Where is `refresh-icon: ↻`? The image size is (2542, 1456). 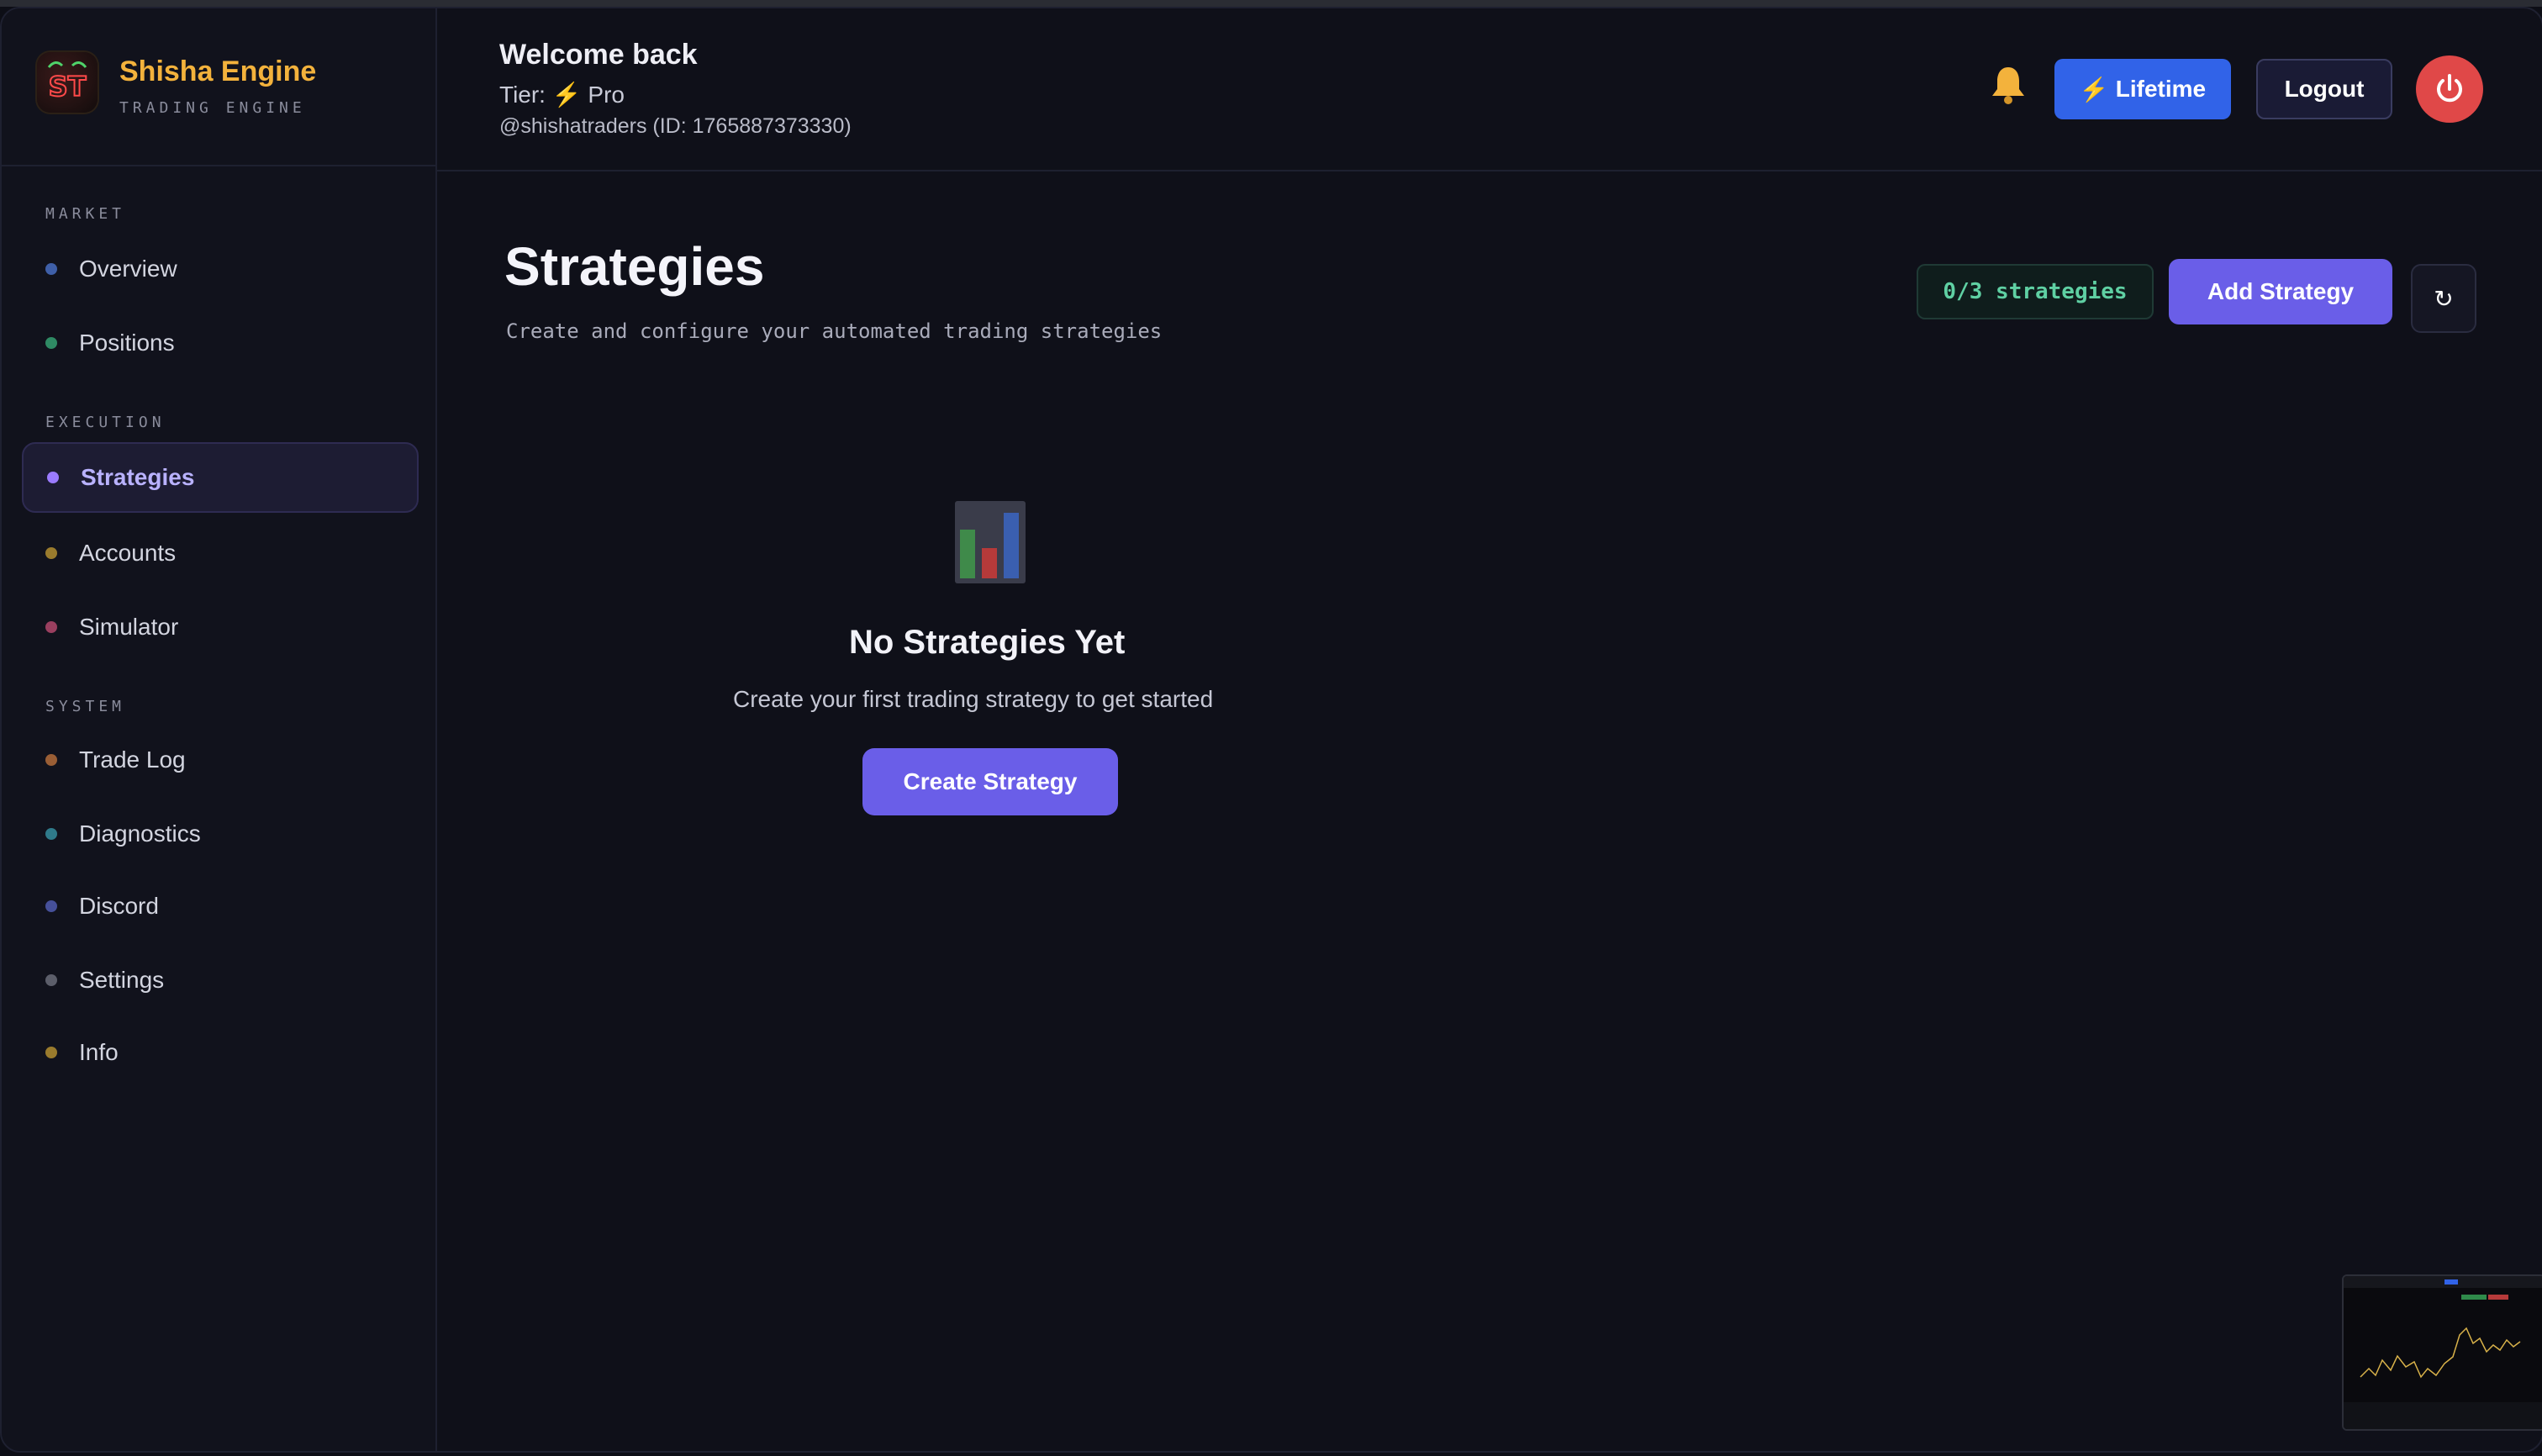 refresh-icon: ↻ is located at coordinates (2444, 298).